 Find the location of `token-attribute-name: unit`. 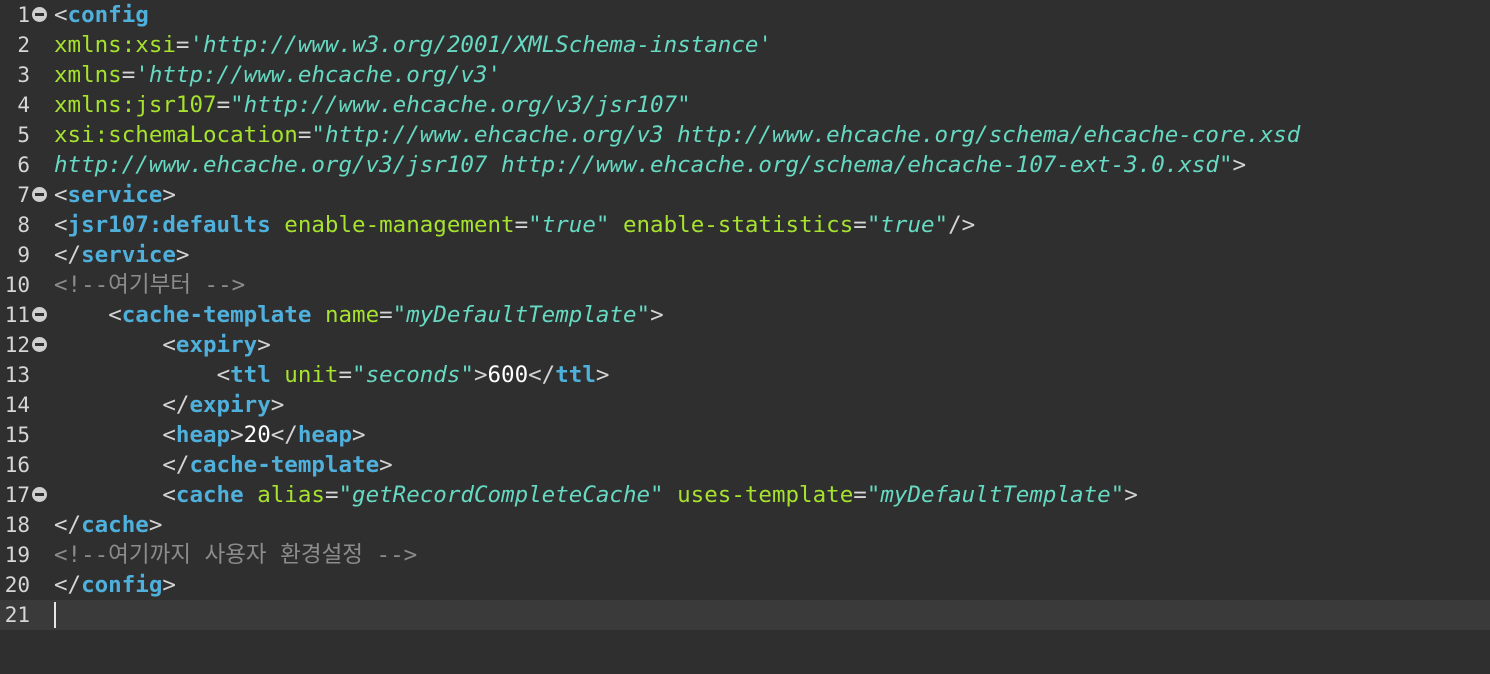

token-attribute-name: unit is located at coordinates (311, 375).